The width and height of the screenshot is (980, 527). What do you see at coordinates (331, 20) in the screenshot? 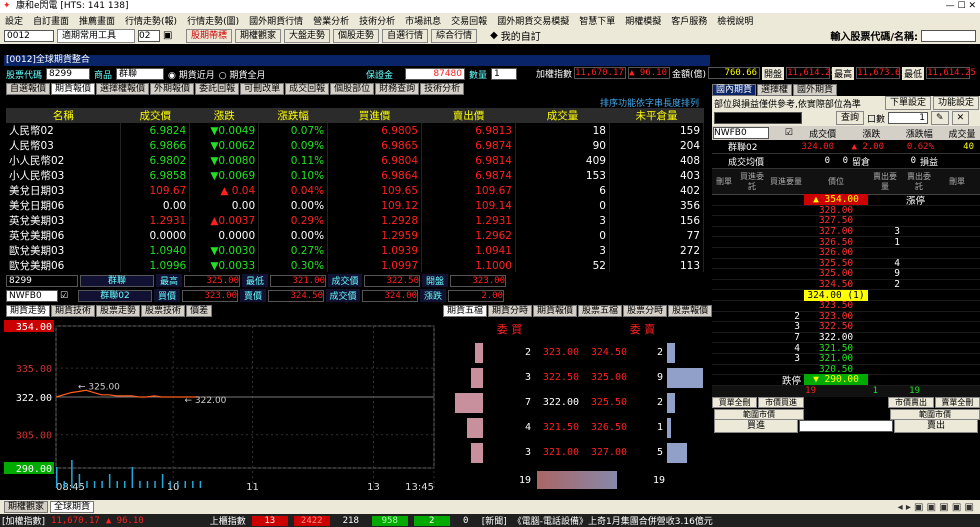
I see `menu-item-6: 營業分析` at bounding box center [331, 20].